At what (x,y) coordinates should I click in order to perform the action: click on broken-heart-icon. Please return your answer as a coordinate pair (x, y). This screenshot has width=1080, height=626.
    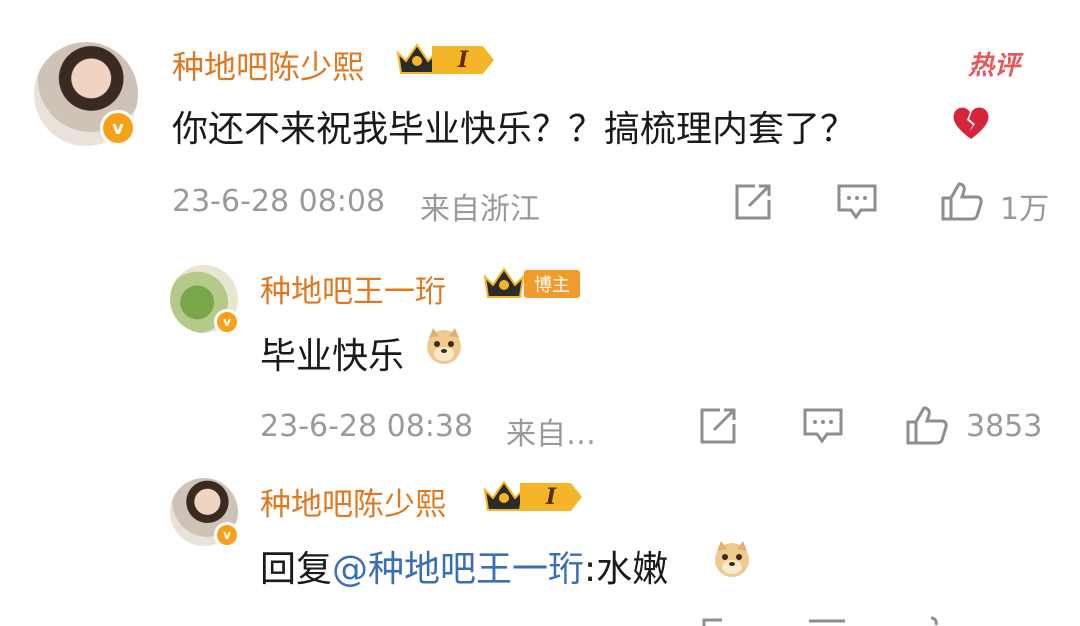
    Looking at the image, I should click on (971, 123).